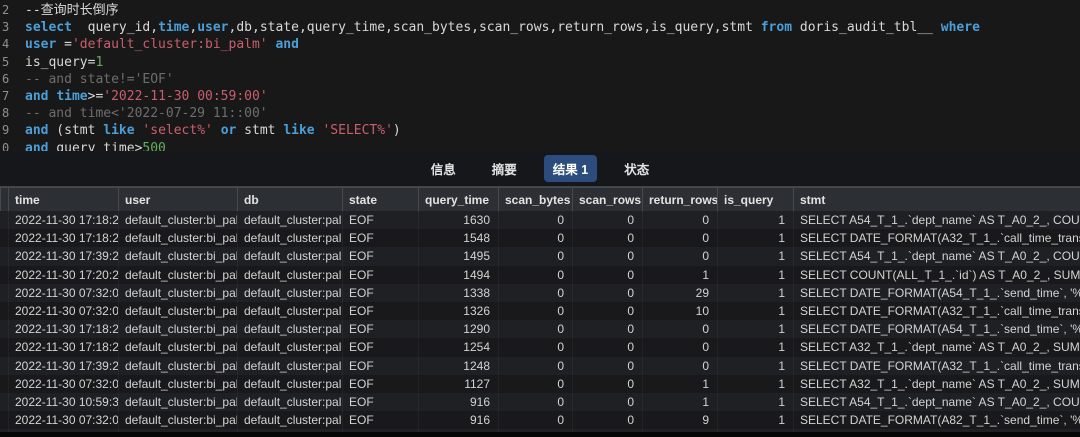 This screenshot has width=1080, height=437. Describe the element at coordinates (95, 146) in the screenshot. I see `sql-token-plain: query_time>` at that location.